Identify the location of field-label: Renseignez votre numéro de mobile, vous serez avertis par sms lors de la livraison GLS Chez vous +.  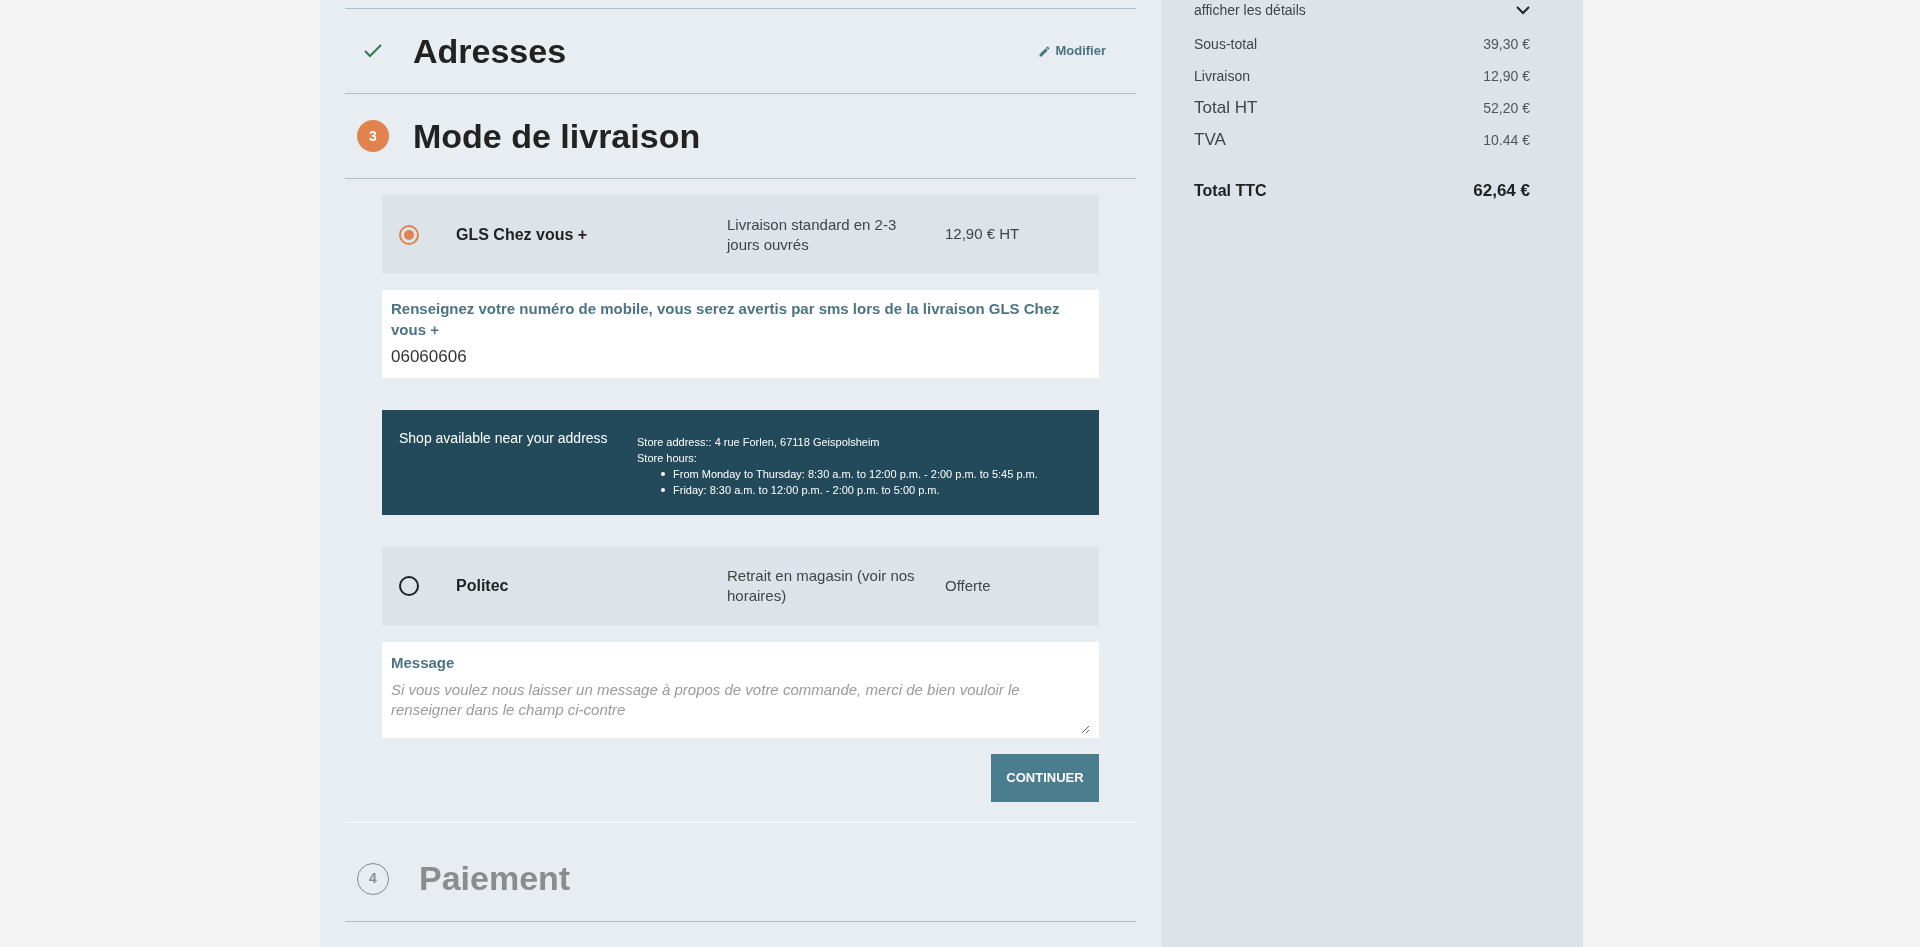
(726, 319).